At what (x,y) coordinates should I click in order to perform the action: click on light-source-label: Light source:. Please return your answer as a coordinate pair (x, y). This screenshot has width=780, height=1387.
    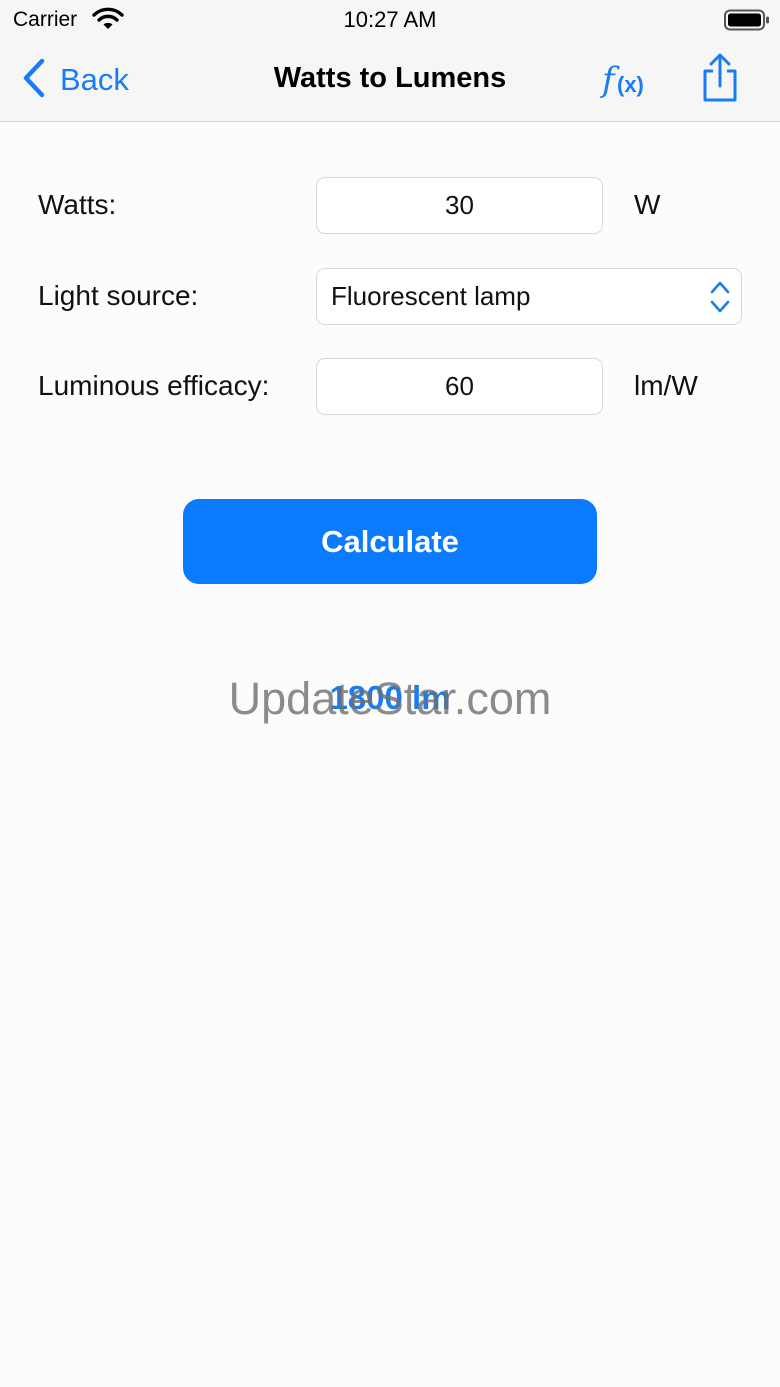
    Looking at the image, I should click on (118, 295).